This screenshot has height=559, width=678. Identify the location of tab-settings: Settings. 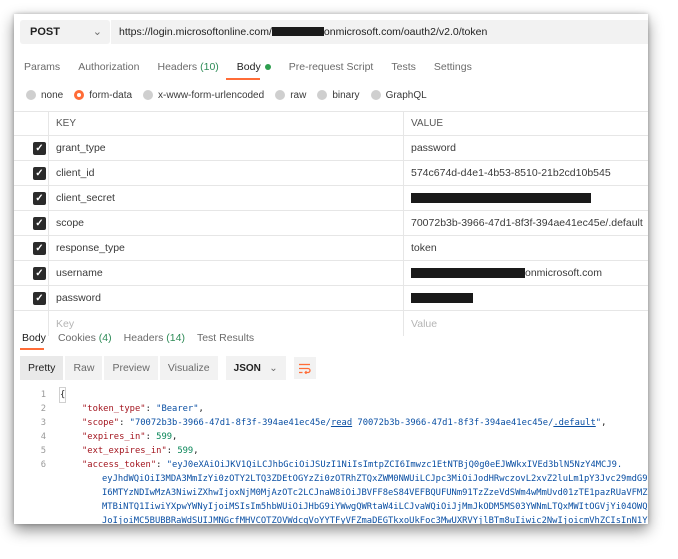
(453, 67).